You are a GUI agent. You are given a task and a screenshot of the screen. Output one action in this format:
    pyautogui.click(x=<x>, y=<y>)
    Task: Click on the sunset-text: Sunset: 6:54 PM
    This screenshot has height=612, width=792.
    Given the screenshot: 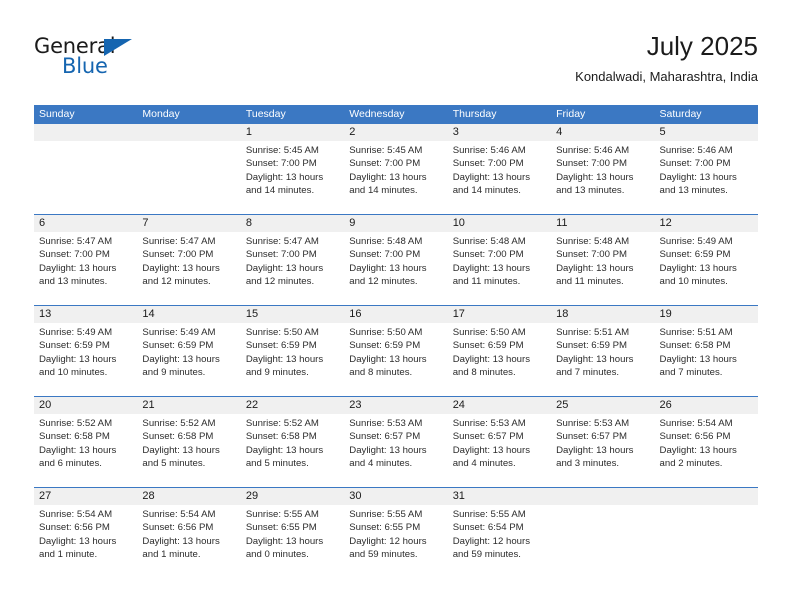 What is the action you would take?
    pyautogui.click(x=488, y=528)
    